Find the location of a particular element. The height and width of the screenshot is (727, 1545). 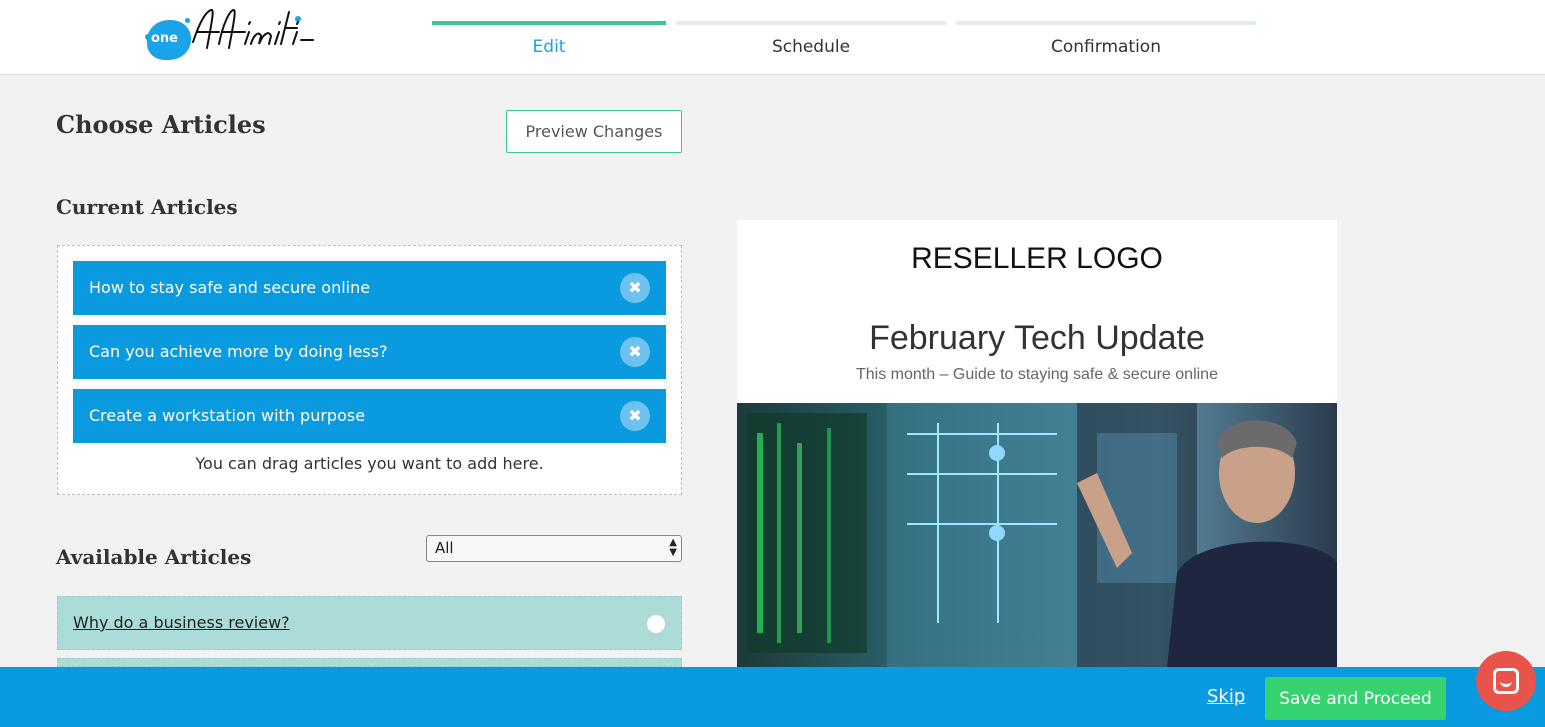

logo-splash-dot is located at coordinates (148, 37).